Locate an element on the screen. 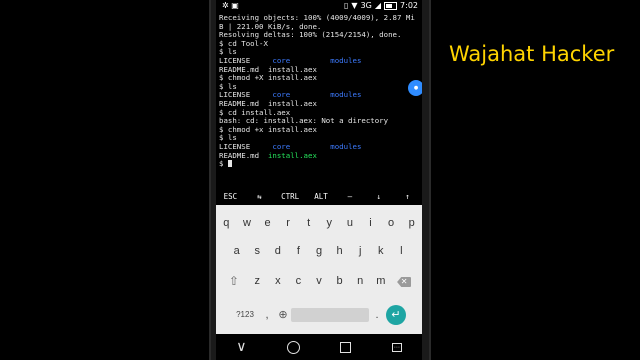  signal-icon: ◢ is located at coordinates (378, 5).